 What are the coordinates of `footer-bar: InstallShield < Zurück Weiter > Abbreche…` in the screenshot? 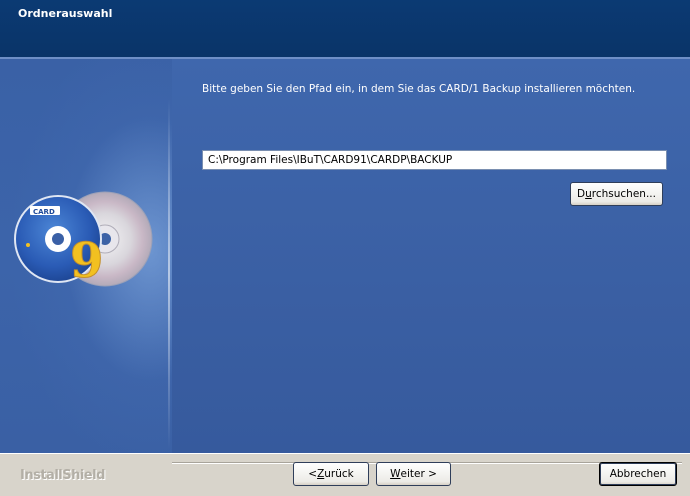 It's located at (345, 474).